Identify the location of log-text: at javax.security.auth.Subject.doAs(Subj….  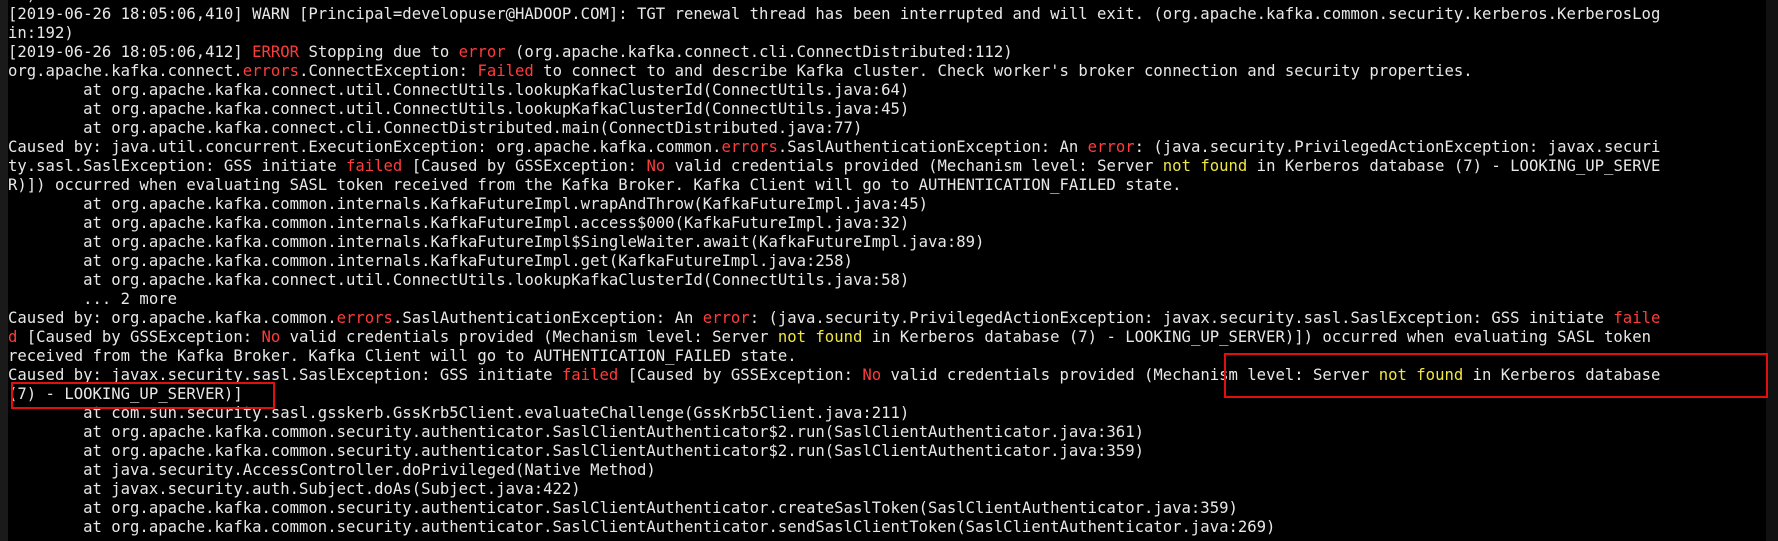
(294, 489).